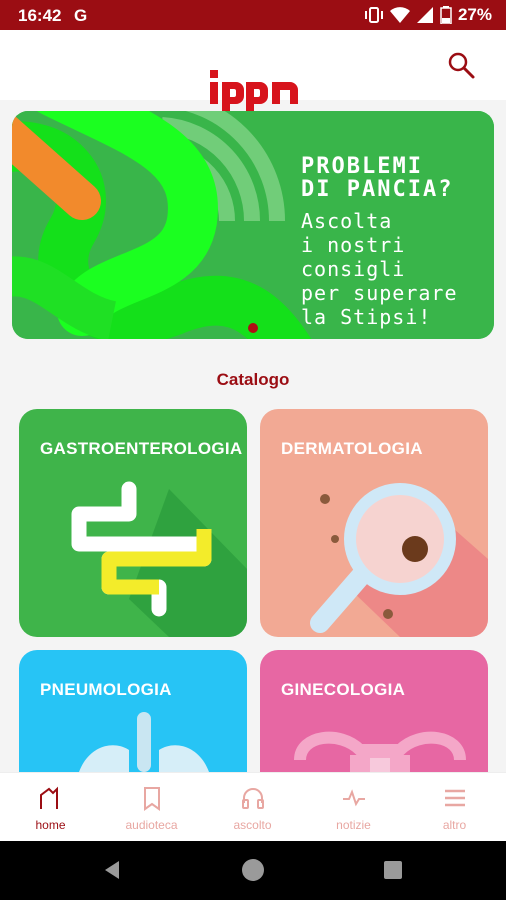  Describe the element at coordinates (112, 870) in the screenshot. I see `back-icon` at that location.